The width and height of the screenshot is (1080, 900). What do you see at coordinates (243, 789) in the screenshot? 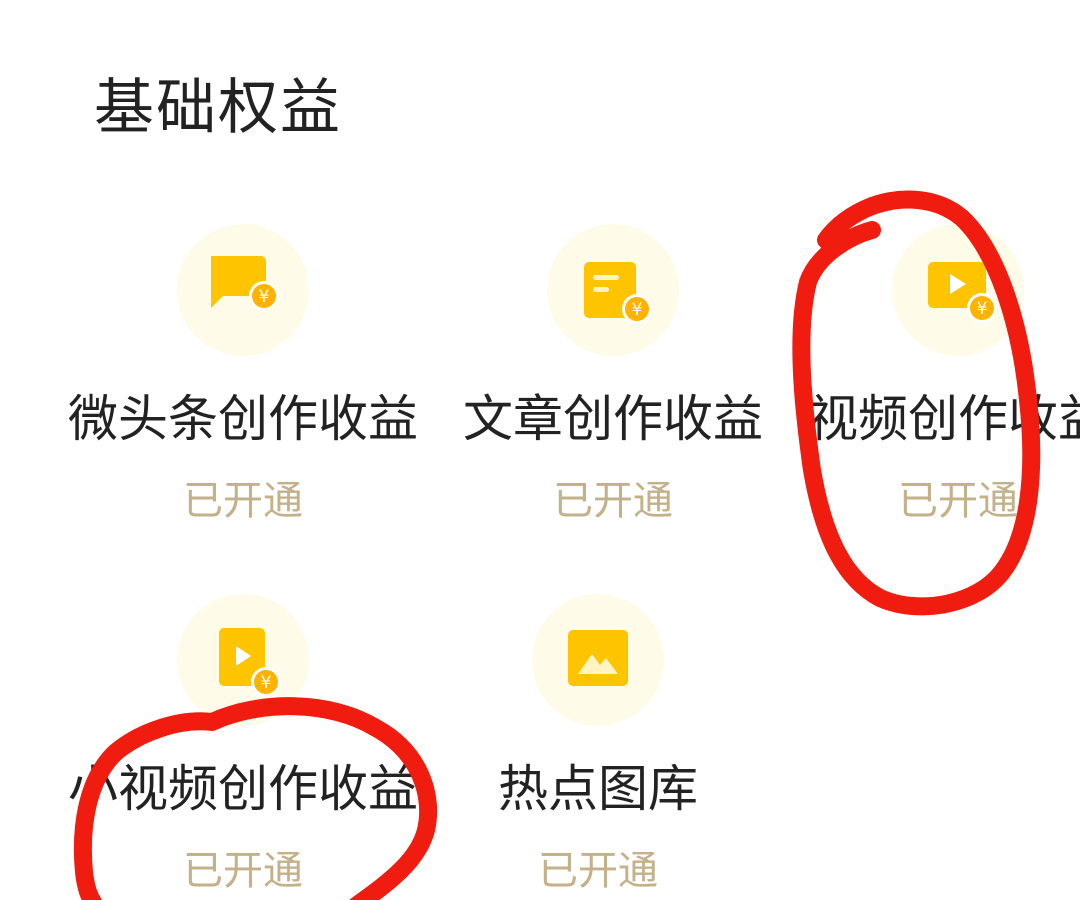
I see `benefit-name: 小视频创作收益` at bounding box center [243, 789].